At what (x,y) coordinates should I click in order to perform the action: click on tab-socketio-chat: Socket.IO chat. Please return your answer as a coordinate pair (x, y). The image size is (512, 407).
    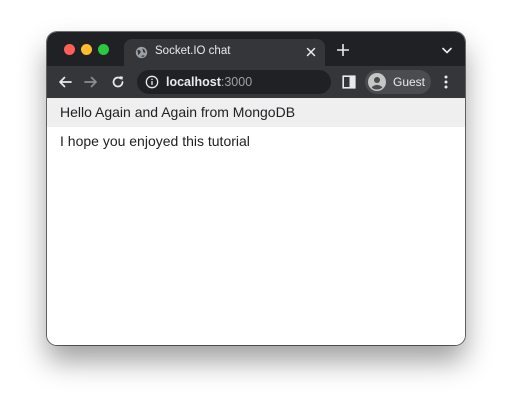
    Looking at the image, I should click on (224, 52).